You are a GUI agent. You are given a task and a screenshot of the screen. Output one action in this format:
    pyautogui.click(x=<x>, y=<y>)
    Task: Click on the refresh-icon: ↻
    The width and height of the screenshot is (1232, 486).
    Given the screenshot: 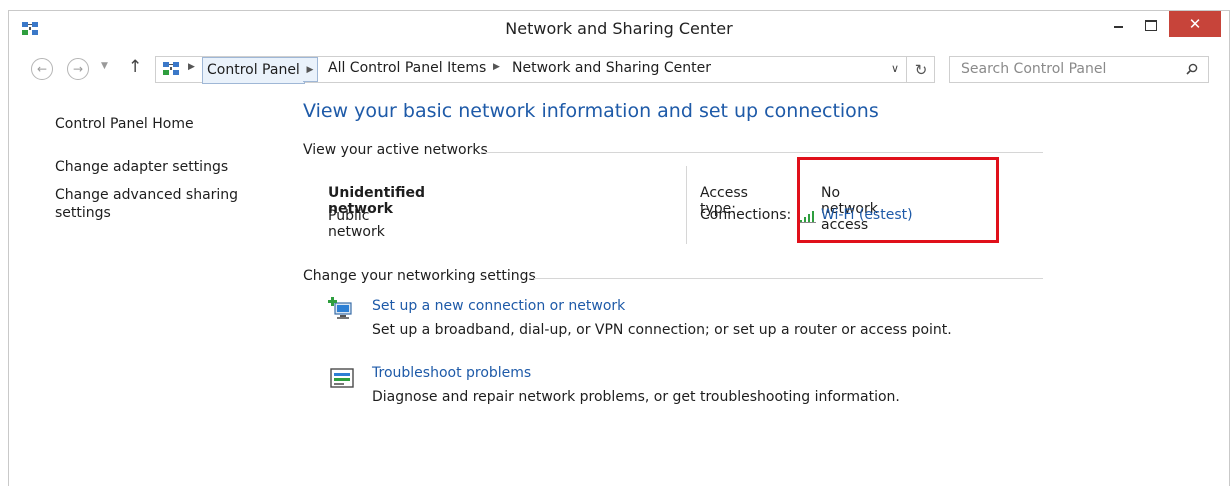 What is the action you would take?
    pyautogui.click(x=921, y=69)
    